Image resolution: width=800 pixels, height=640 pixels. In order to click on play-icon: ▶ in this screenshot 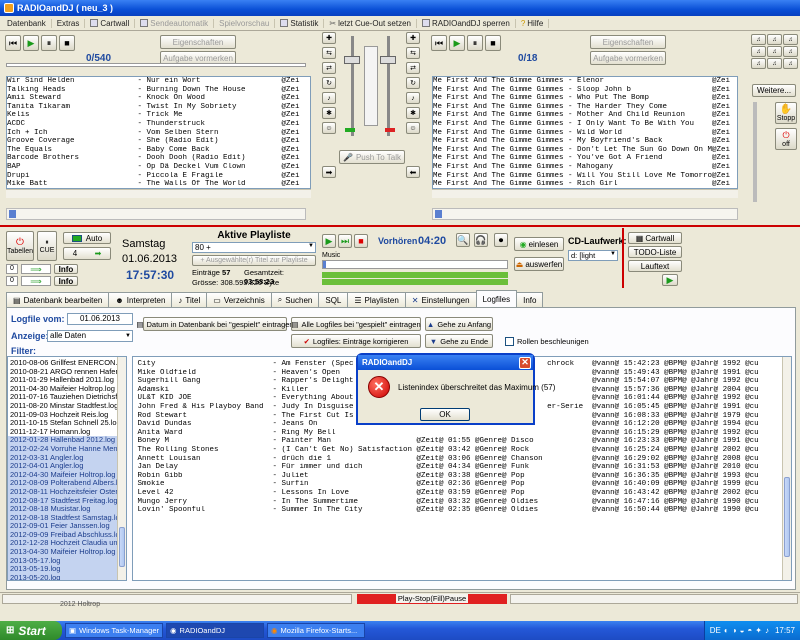, I will do `click(670, 280)`.